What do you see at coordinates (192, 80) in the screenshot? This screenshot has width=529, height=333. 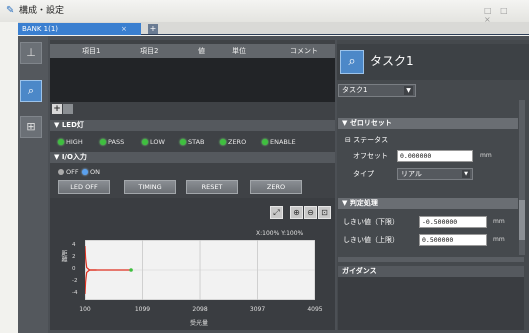 I see `table-body` at bounding box center [192, 80].